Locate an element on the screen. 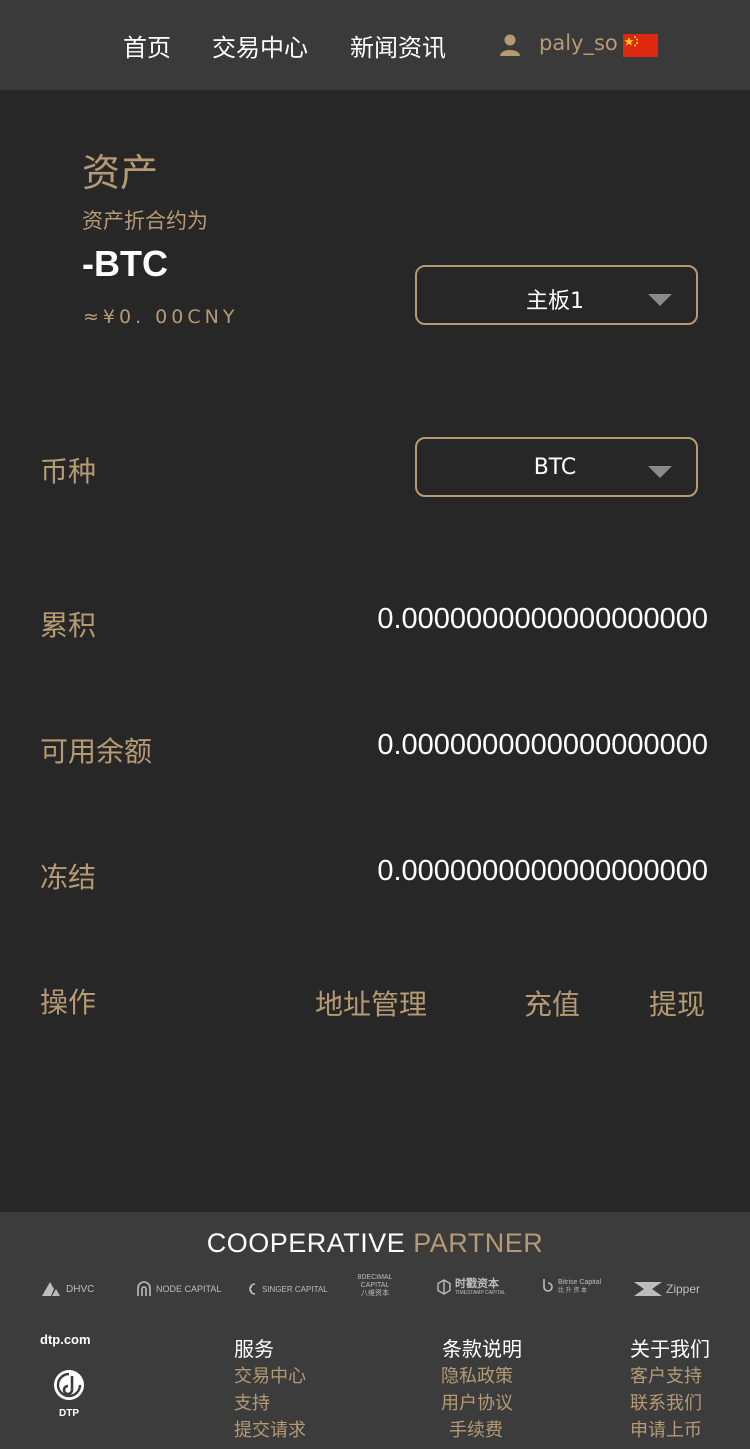 The height and width of the screenshot is (1449, 750). partner-logo-node-capital: NODE CAPITAL is located at coordinates (178, 1289).